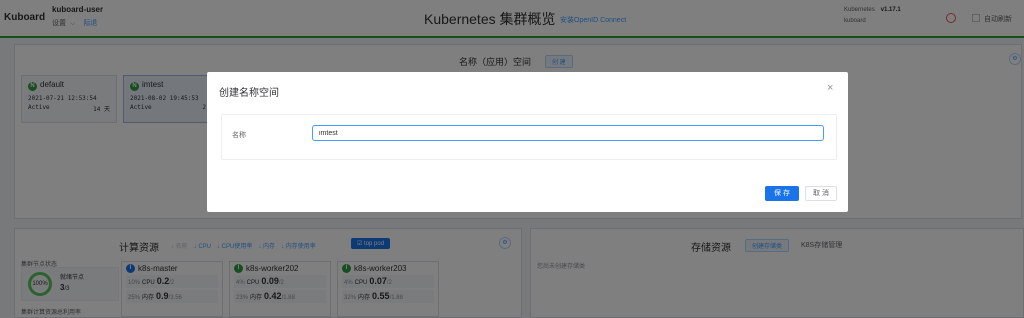 This screenshot has height=318, width=1024. I want to click on namespace-form: 名称, so click(529, 137).